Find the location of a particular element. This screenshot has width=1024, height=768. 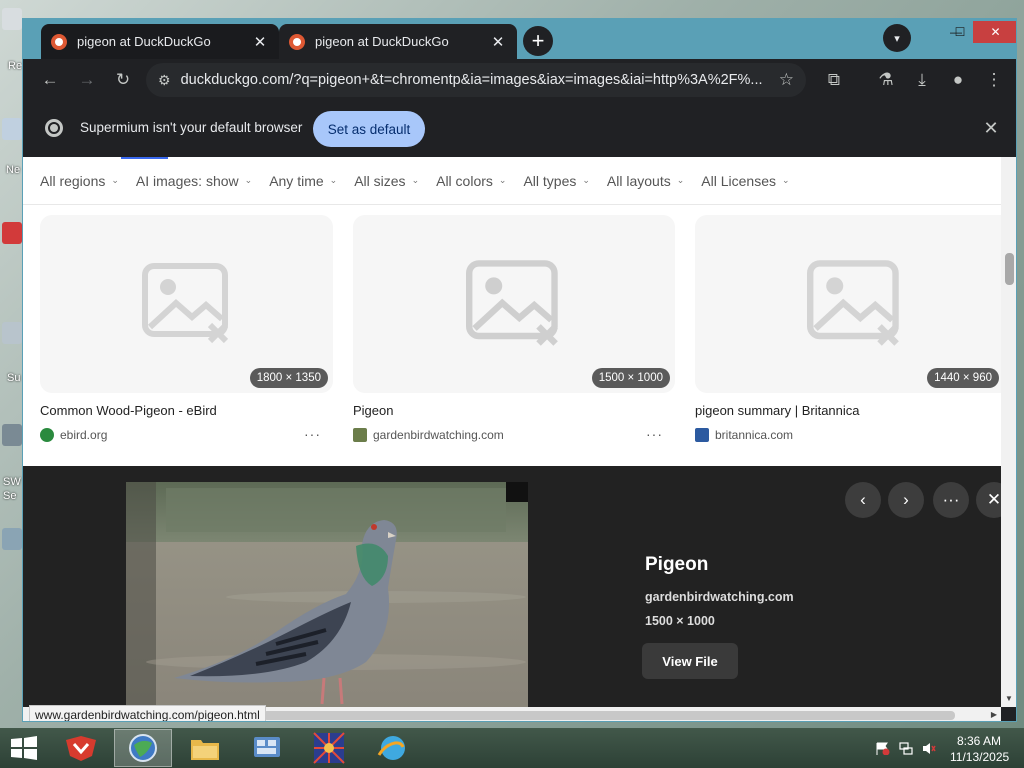

result-title: Pigeon is located at coordinates (514, 410).